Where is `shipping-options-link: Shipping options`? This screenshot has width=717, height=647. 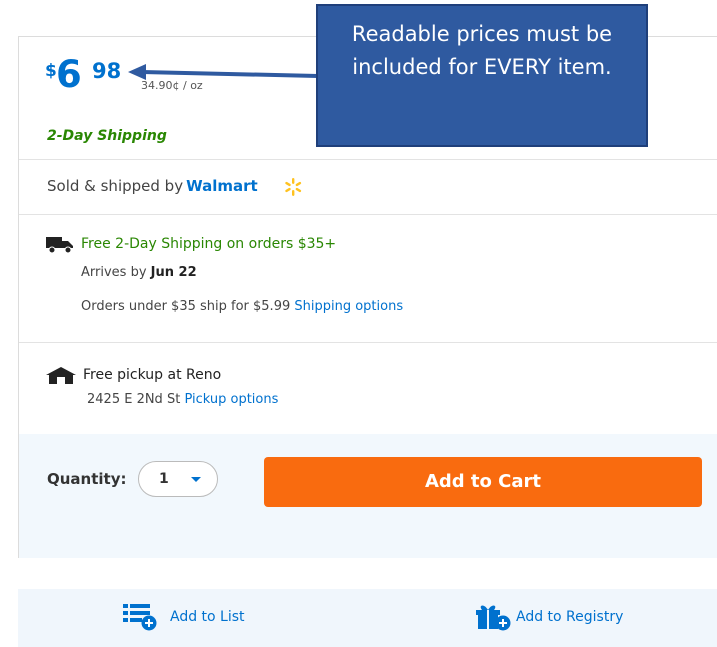
shipping-options-link: Shipping options is located at coordinates (348, 306).